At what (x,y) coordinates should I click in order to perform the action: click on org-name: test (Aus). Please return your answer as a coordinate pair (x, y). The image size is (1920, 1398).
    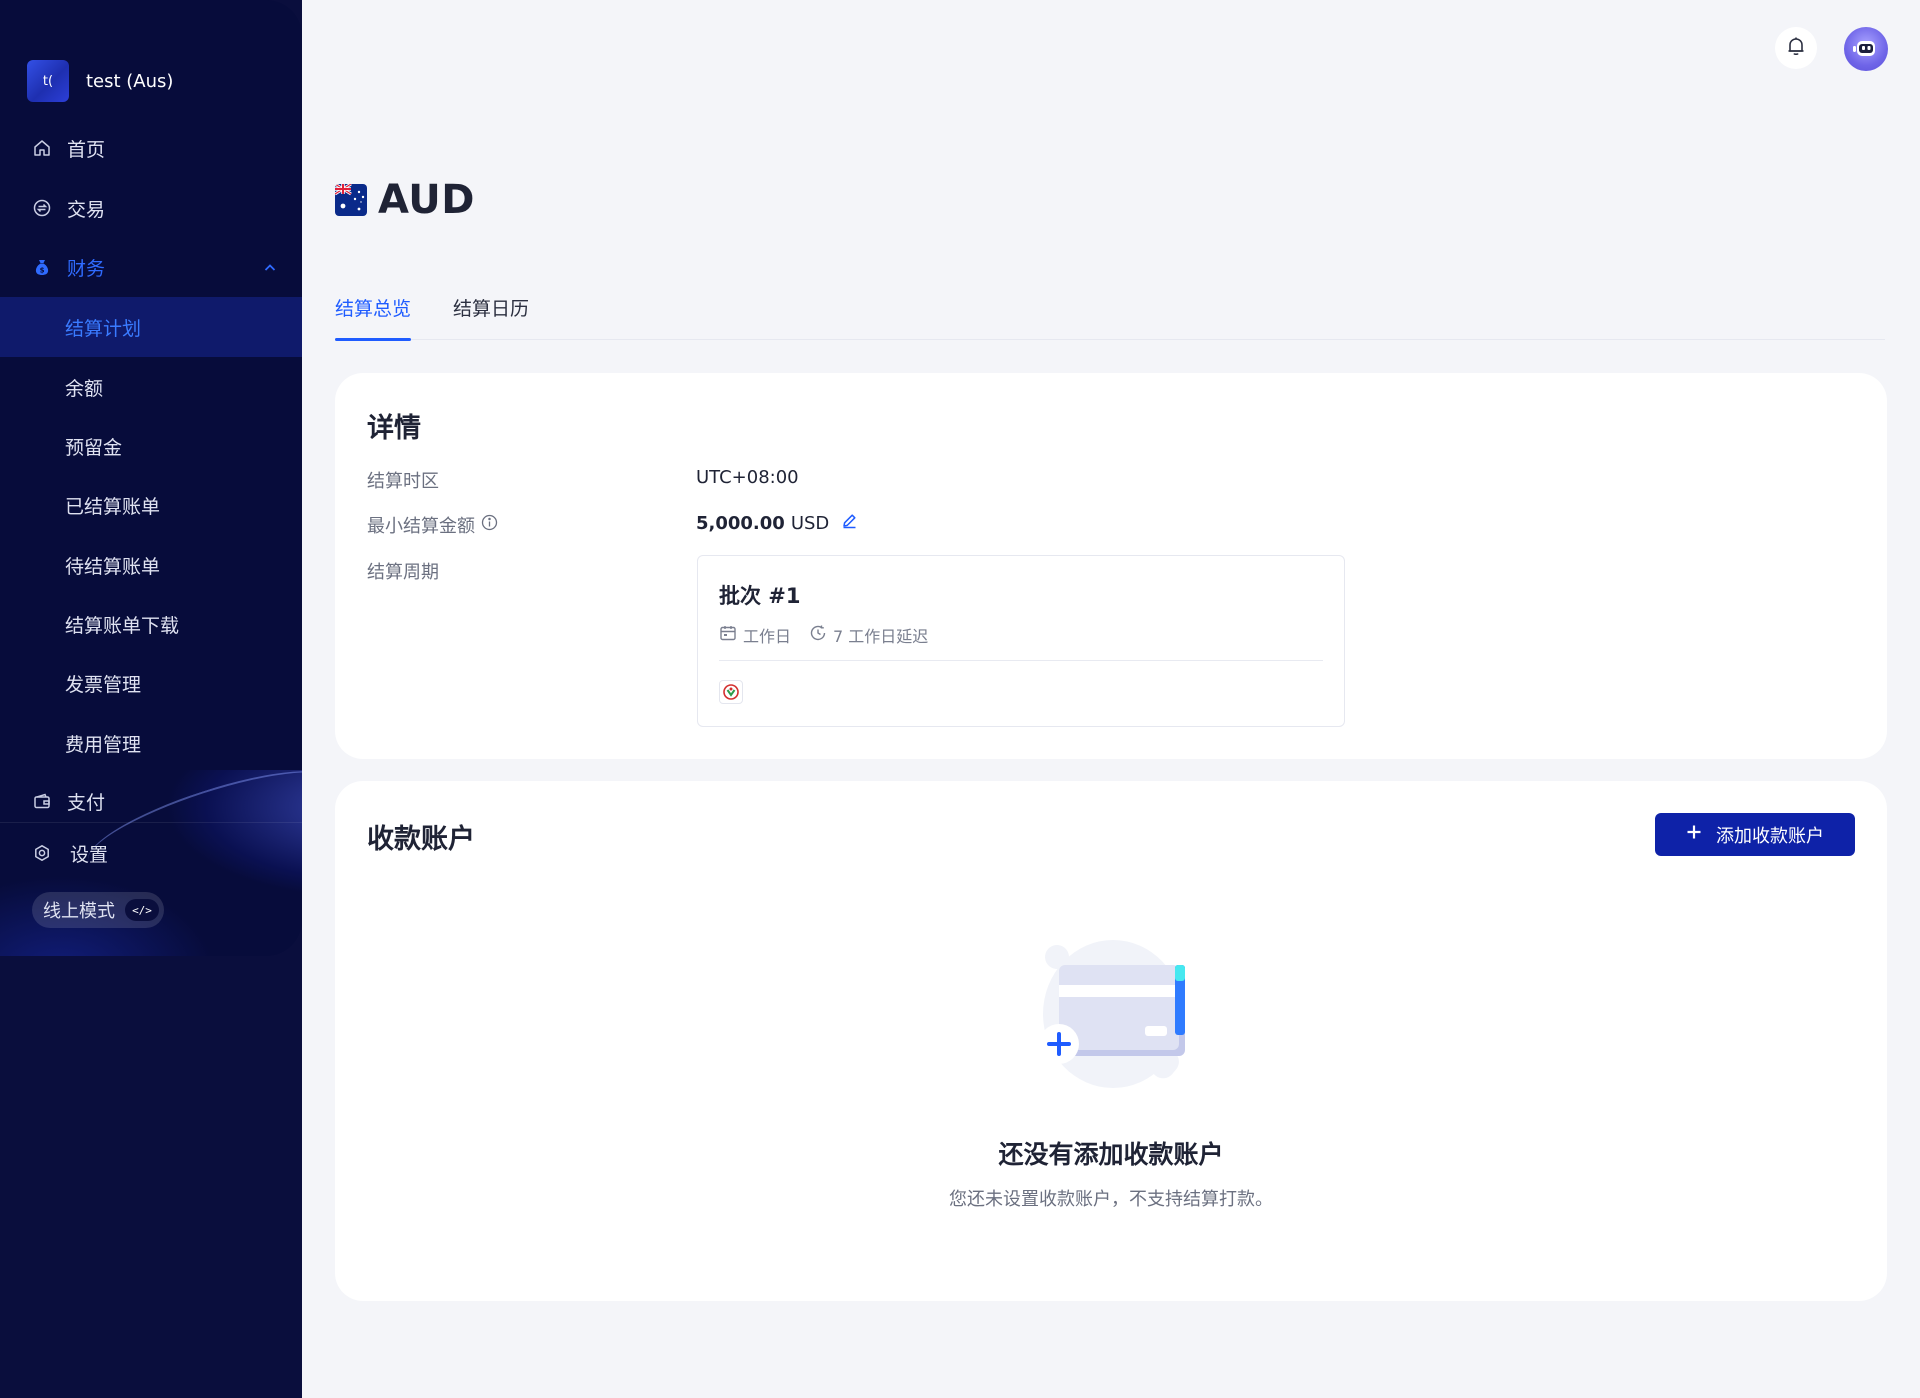
    Looking at the image, I should click on (130, 81).